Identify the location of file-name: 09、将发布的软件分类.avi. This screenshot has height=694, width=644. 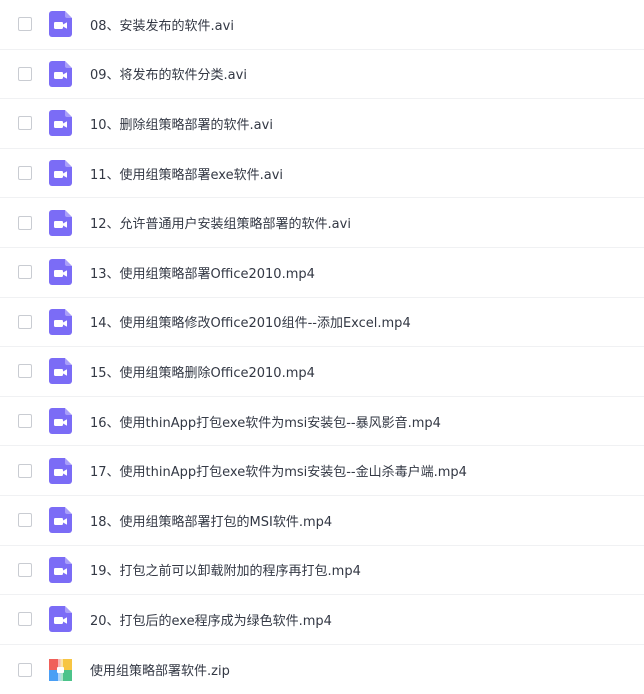
(168, 73).